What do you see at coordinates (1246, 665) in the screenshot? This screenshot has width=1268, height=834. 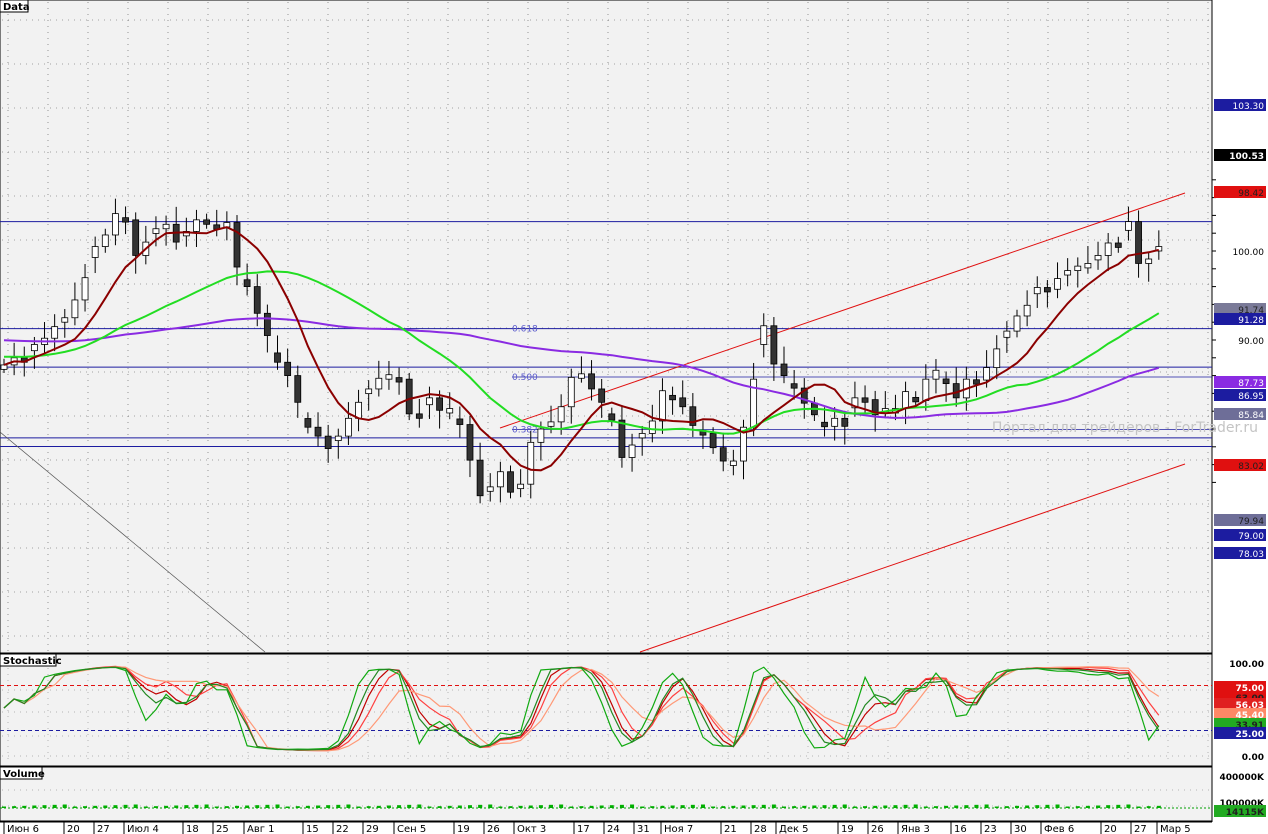 I see `stochastic-tick: 100.00` at bounding box center [1246, 665].